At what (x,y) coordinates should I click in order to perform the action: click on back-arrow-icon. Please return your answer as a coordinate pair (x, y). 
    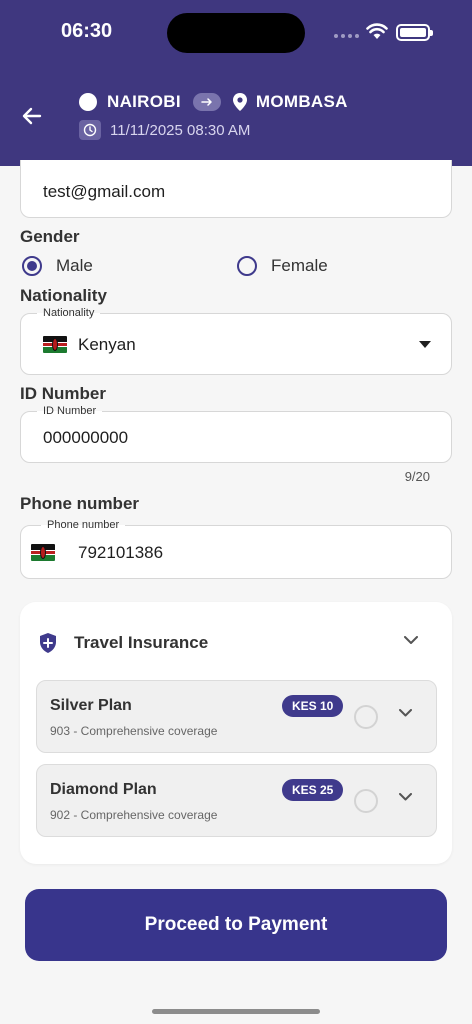
    Looking at the image, I should click on (32, 116).